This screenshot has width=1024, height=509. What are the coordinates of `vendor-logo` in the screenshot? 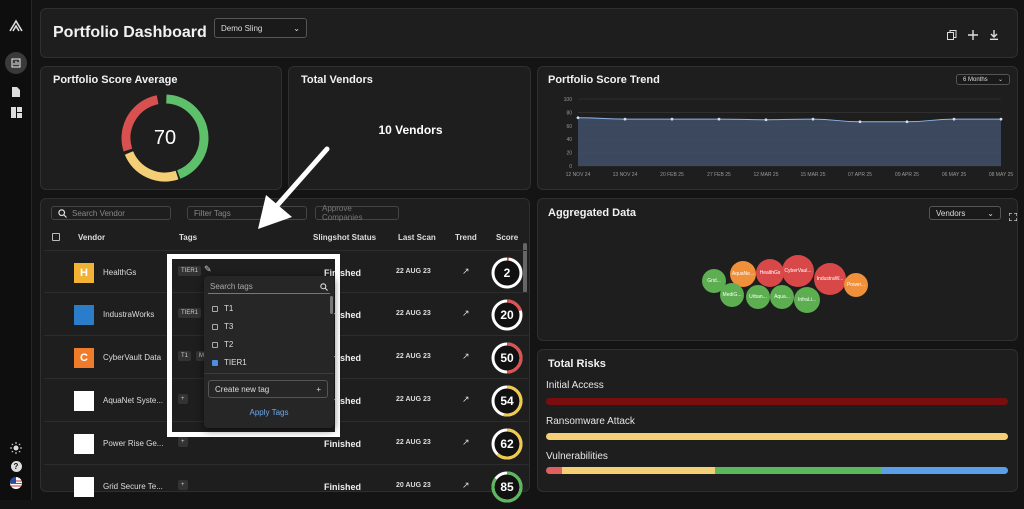 It's located at (84, 315).